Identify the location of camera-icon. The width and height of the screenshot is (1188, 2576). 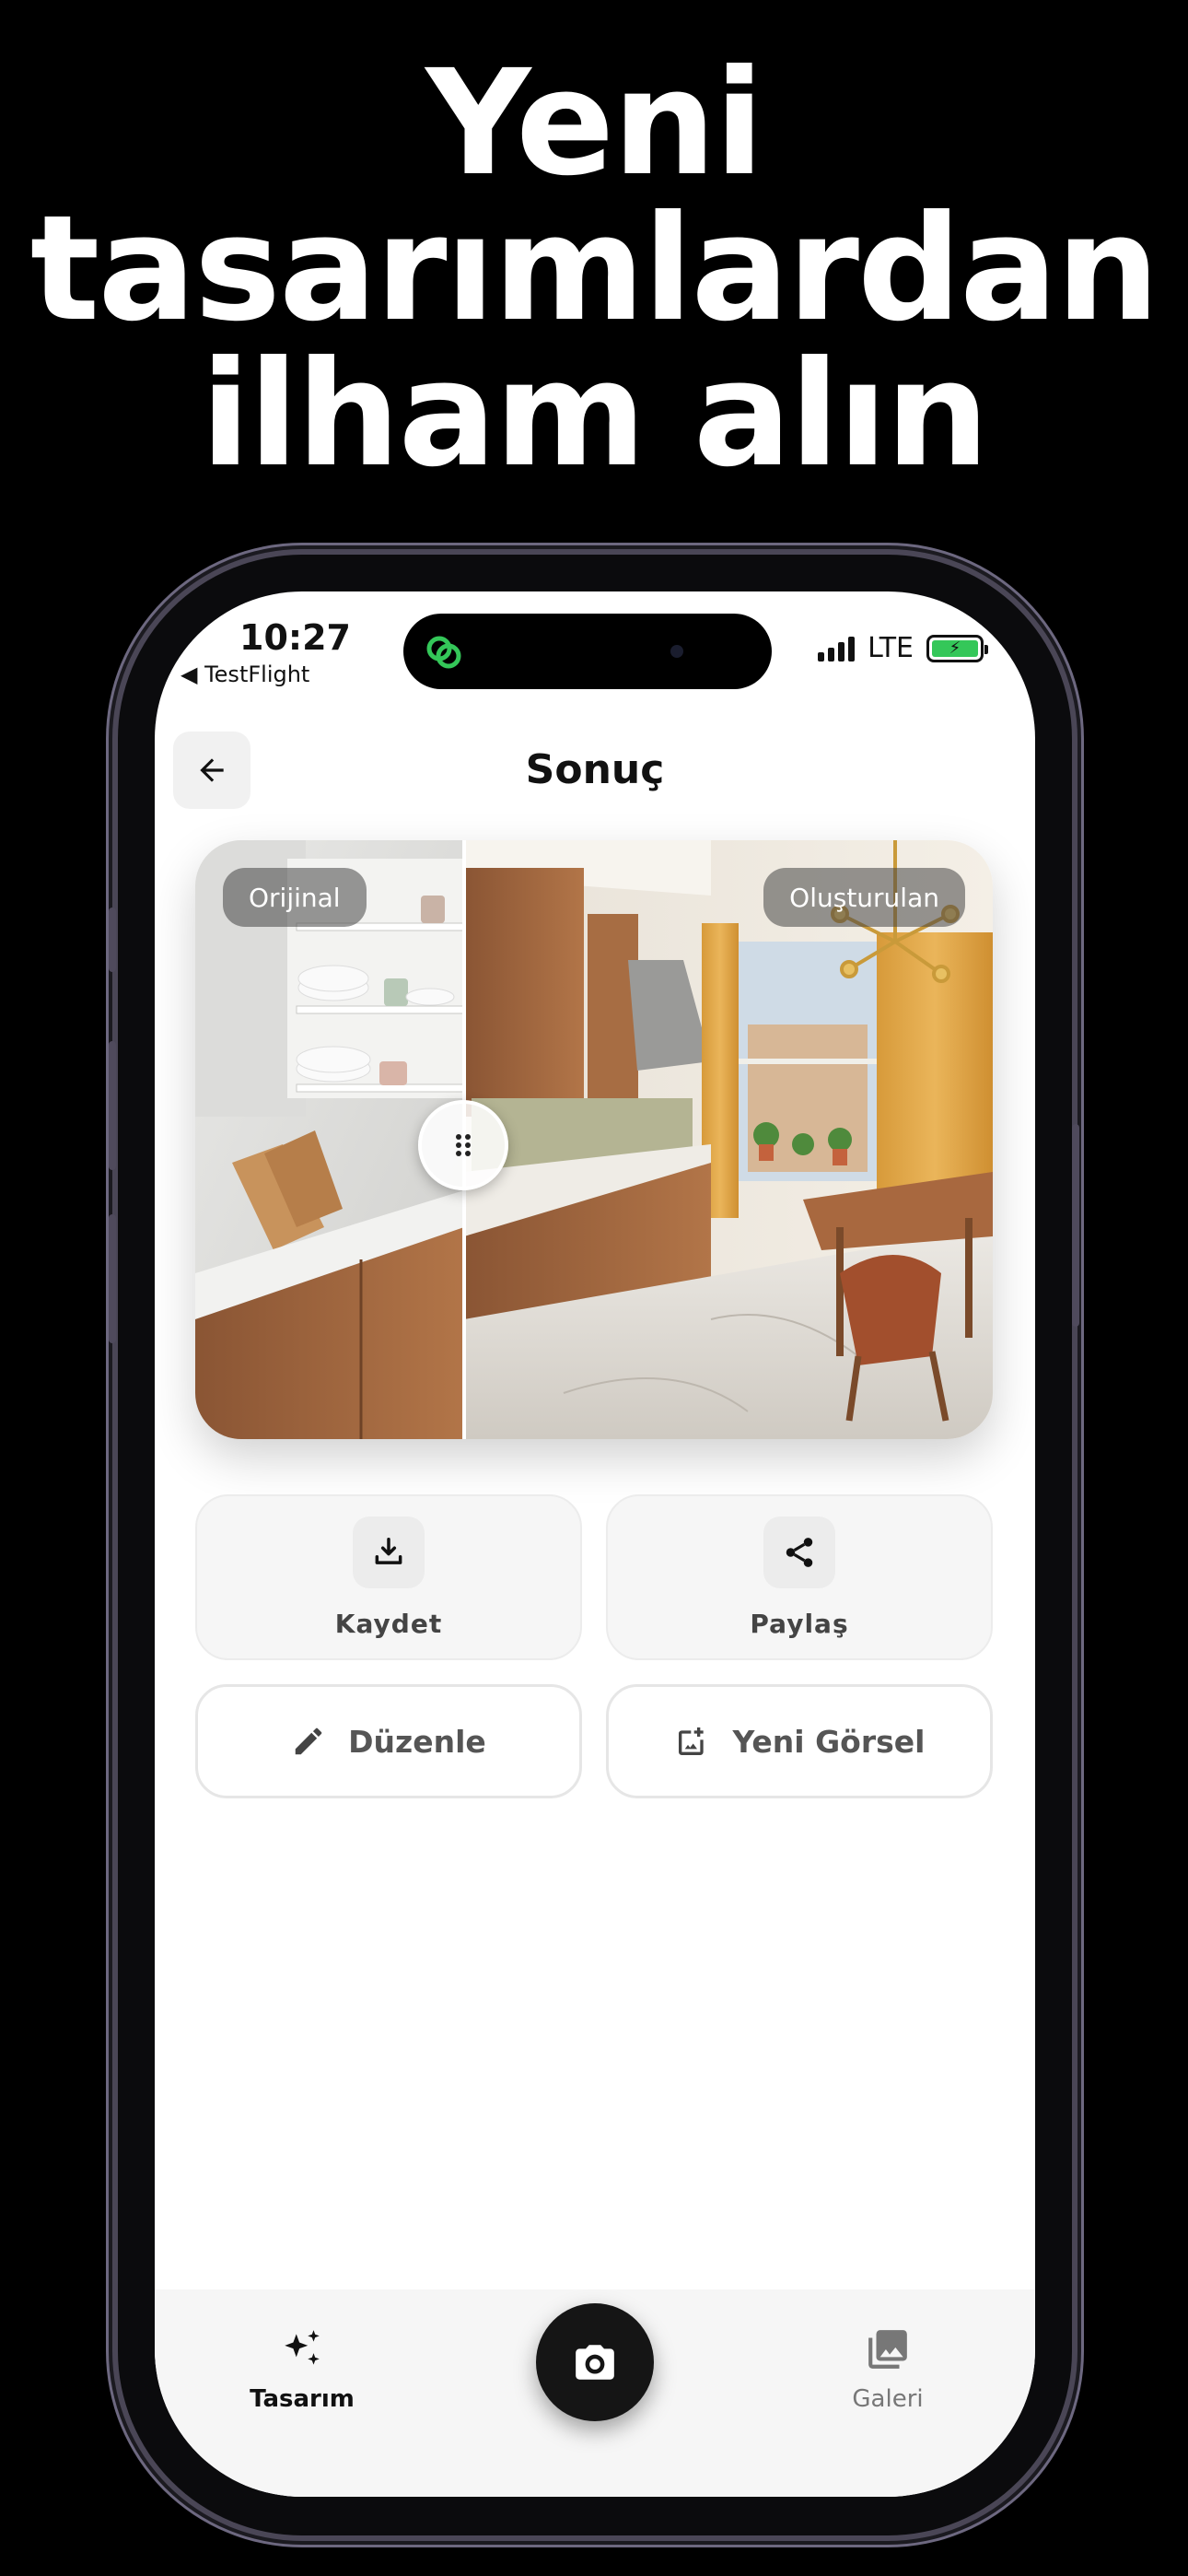
(595, 2362).